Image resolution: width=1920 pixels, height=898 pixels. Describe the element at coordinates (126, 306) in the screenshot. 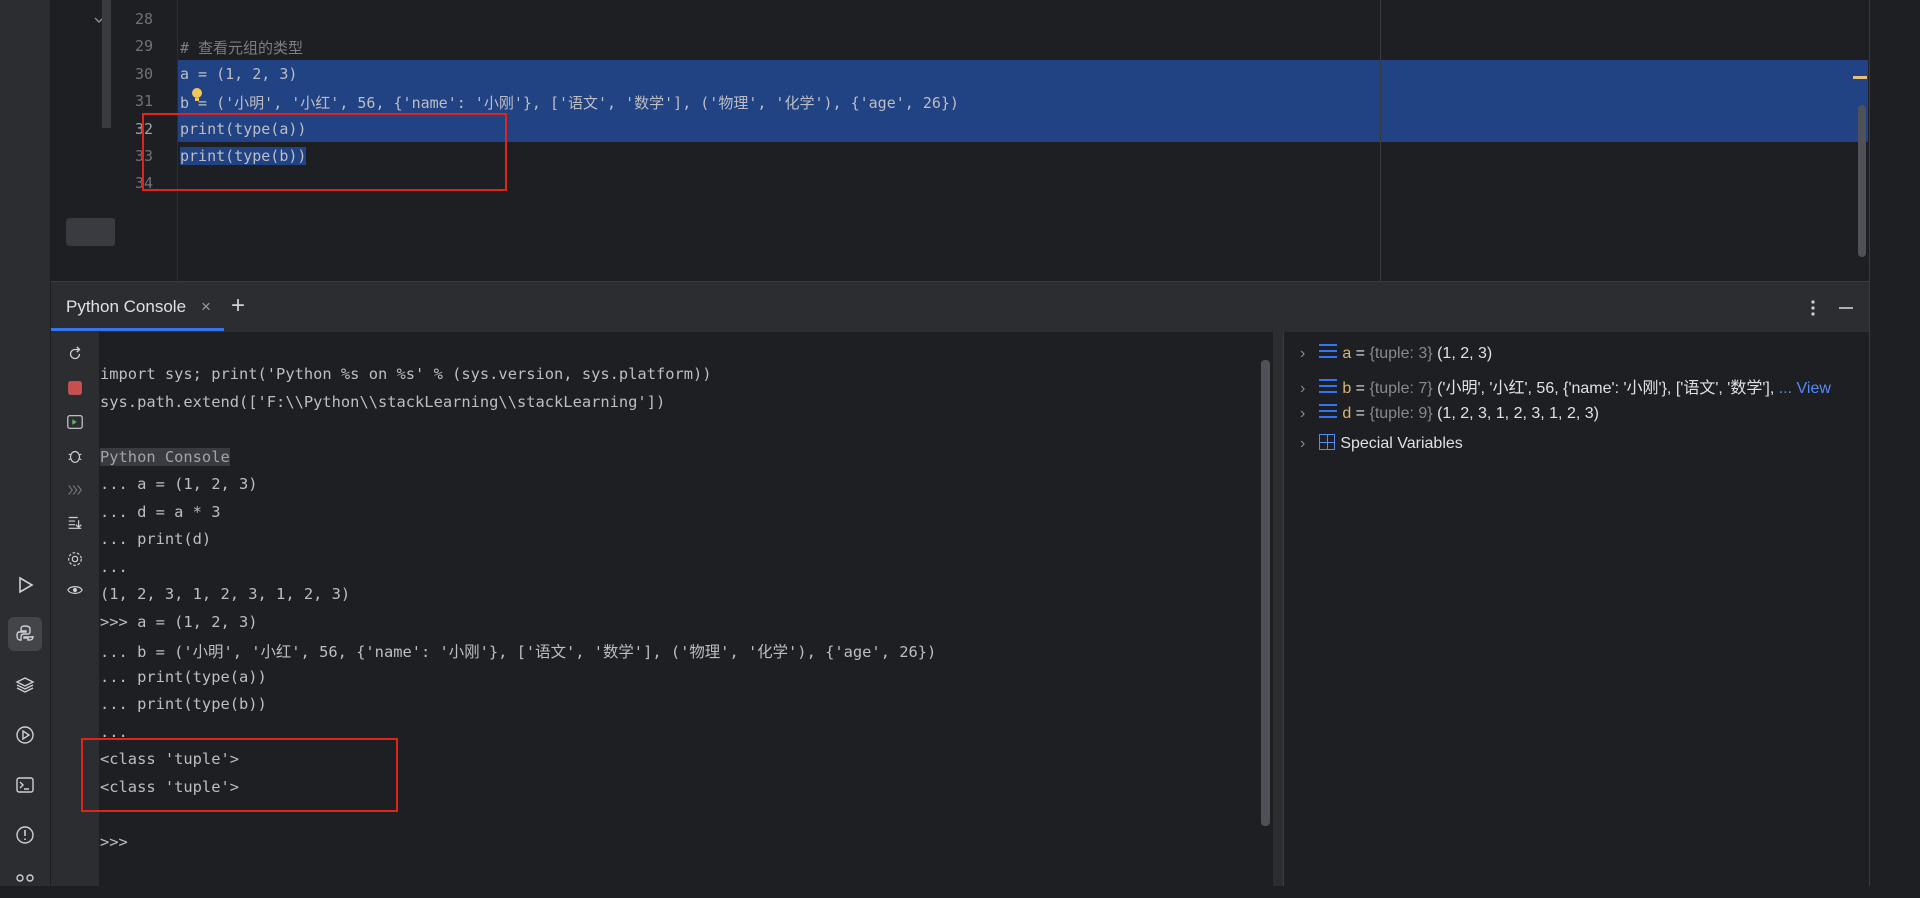

I see `tab-label: Python Console` at that location.